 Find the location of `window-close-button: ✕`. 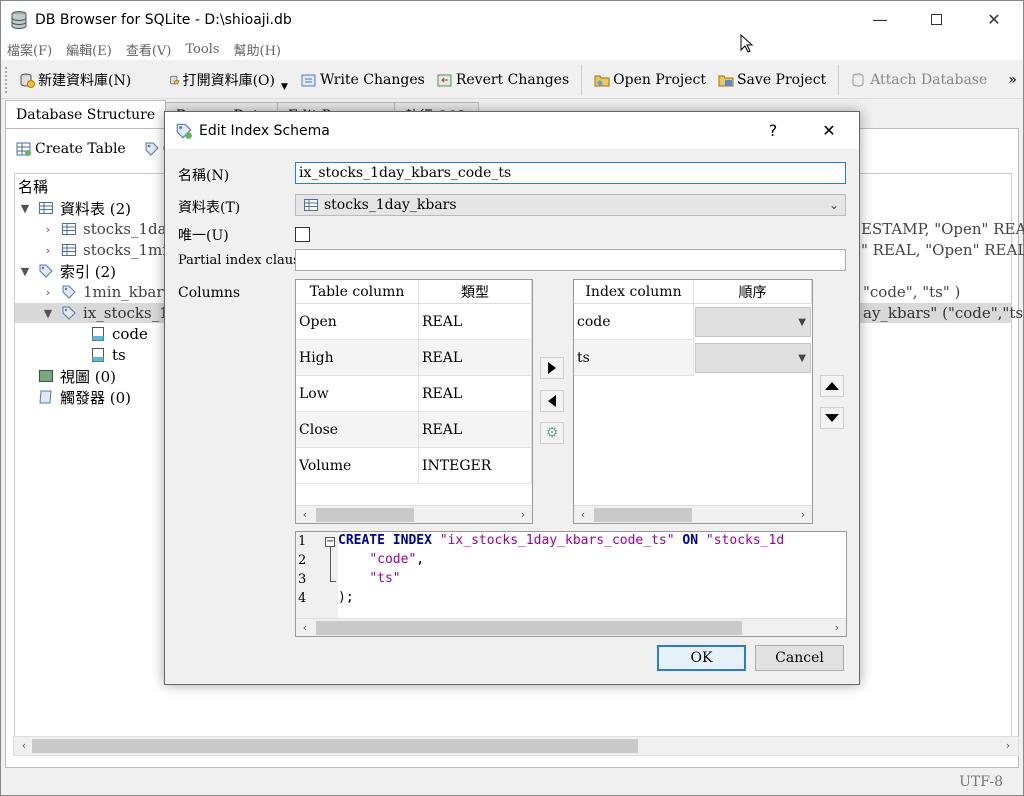

window-close-button: ✕ is located at coordinates (994, 19).